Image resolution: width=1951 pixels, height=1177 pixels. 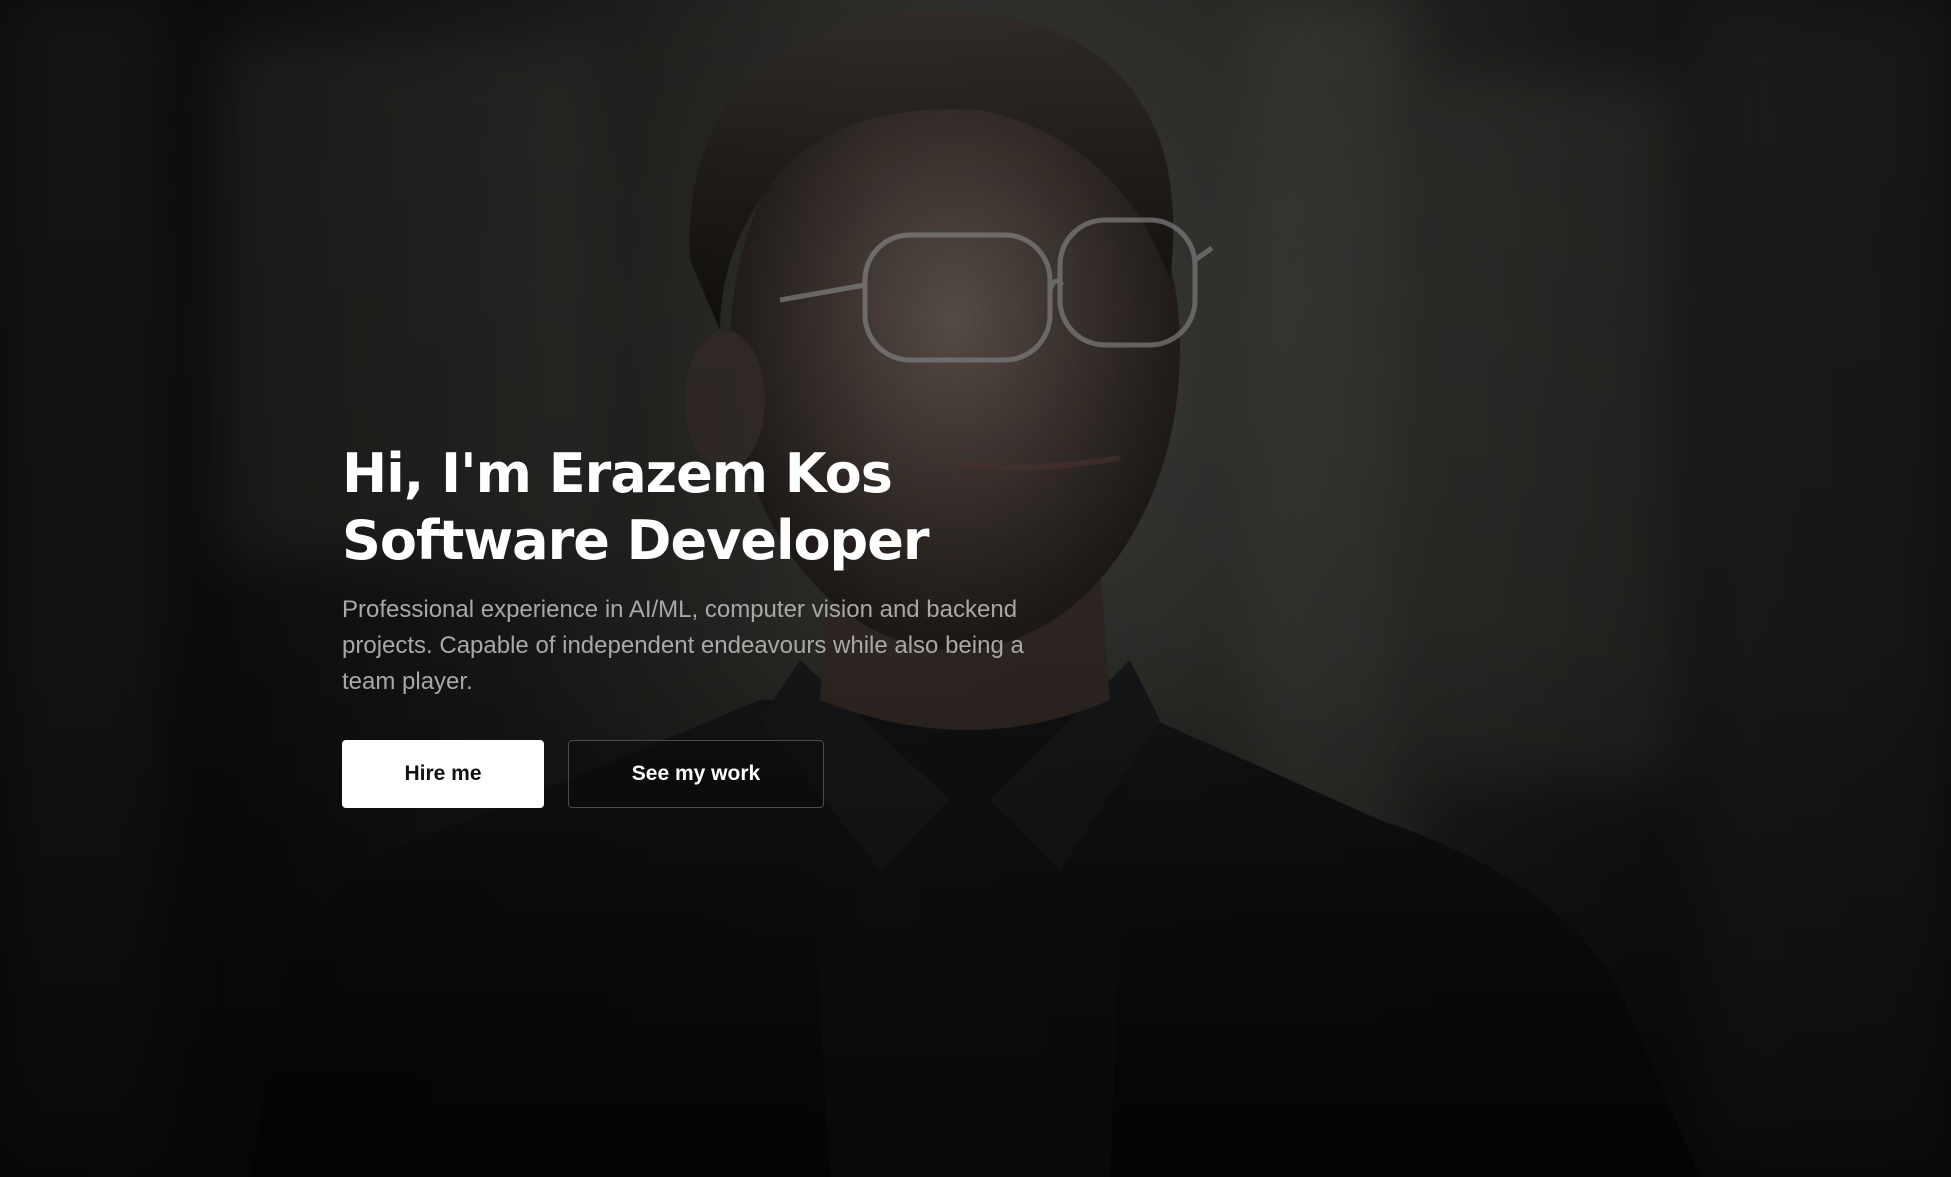 What do you see at coordinates (635, 540) in the screenshot?
I see `headline-role: Software Developer` at bounding box center [635, 540].